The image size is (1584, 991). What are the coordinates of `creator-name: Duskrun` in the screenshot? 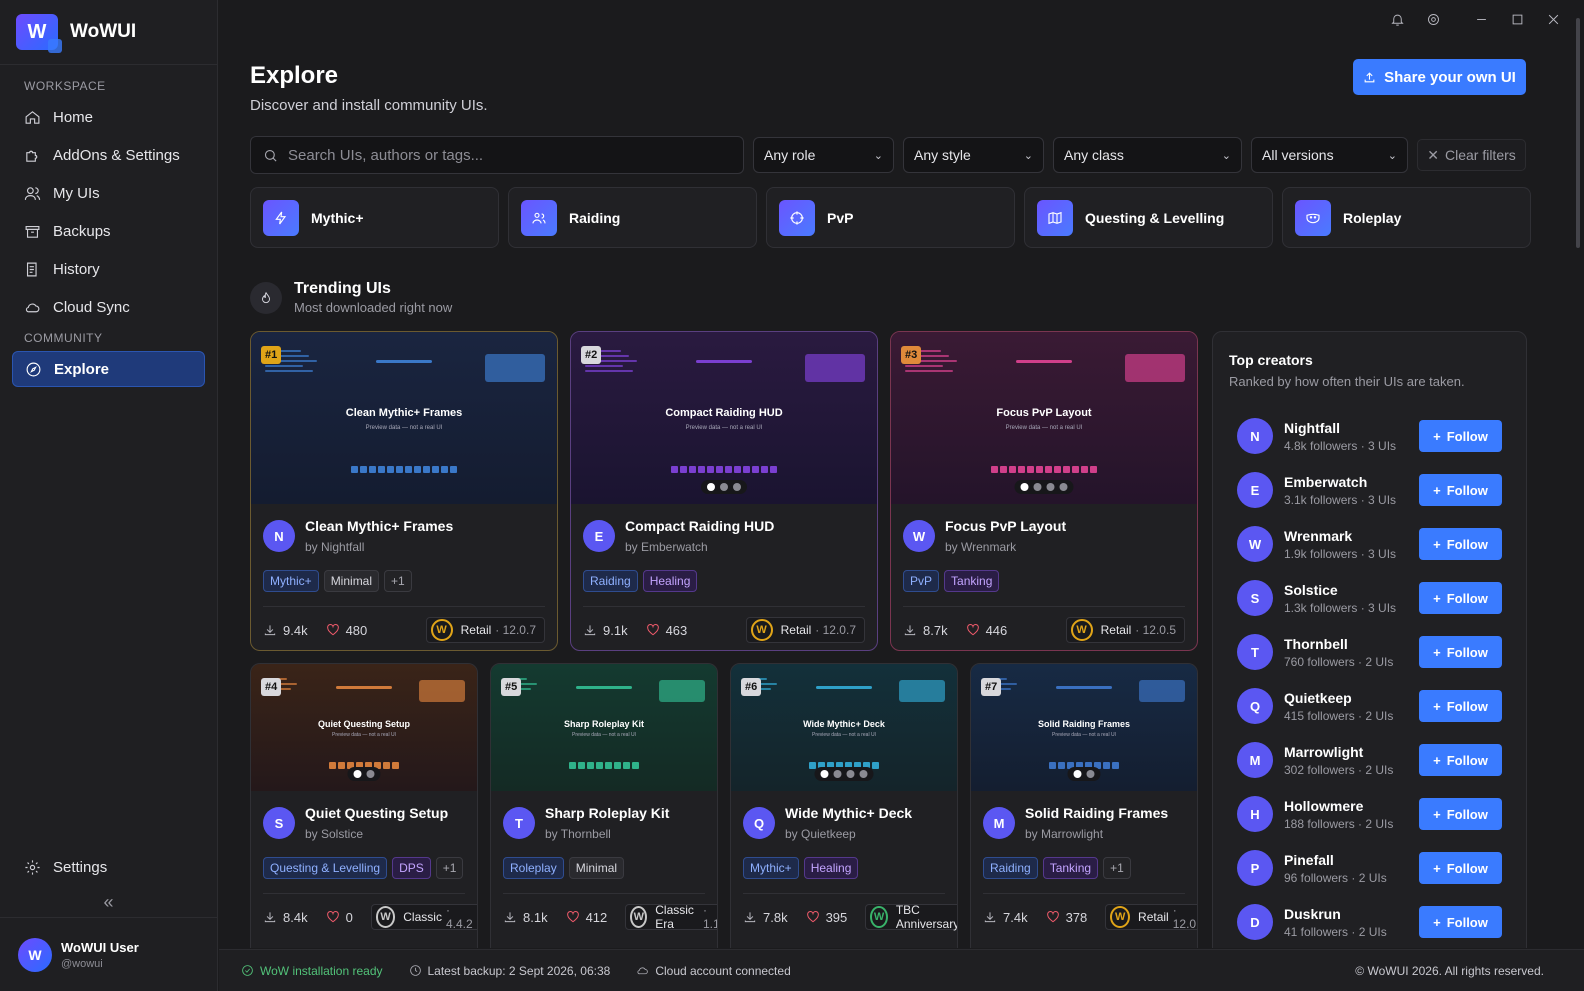 It's located at (1335, 914).